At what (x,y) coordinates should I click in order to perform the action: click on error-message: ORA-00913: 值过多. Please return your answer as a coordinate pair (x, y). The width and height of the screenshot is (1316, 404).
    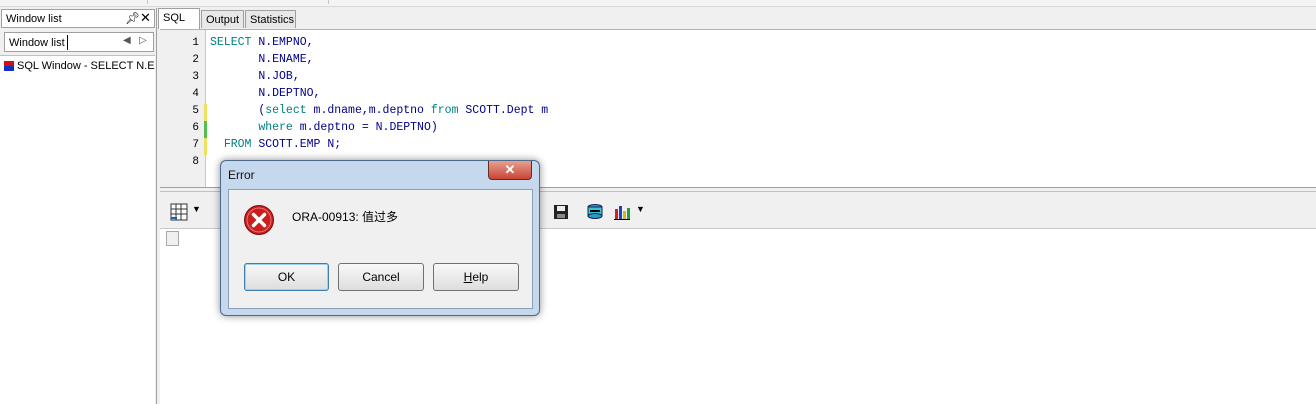
    Looking at the image, I should click on (345, 217).